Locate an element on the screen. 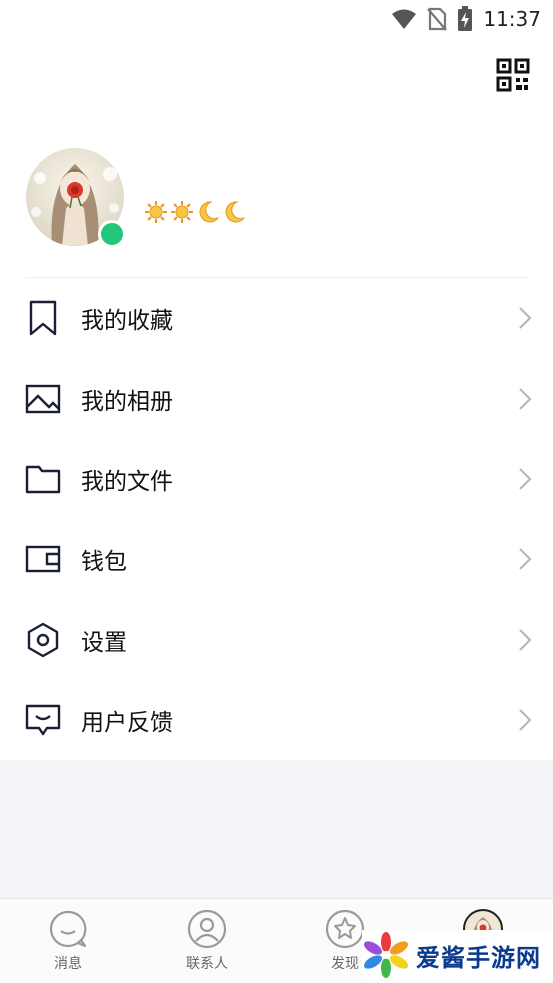 The width and height of the screenshot is (553, 983). profile-header is located at coordinates (277, 202).